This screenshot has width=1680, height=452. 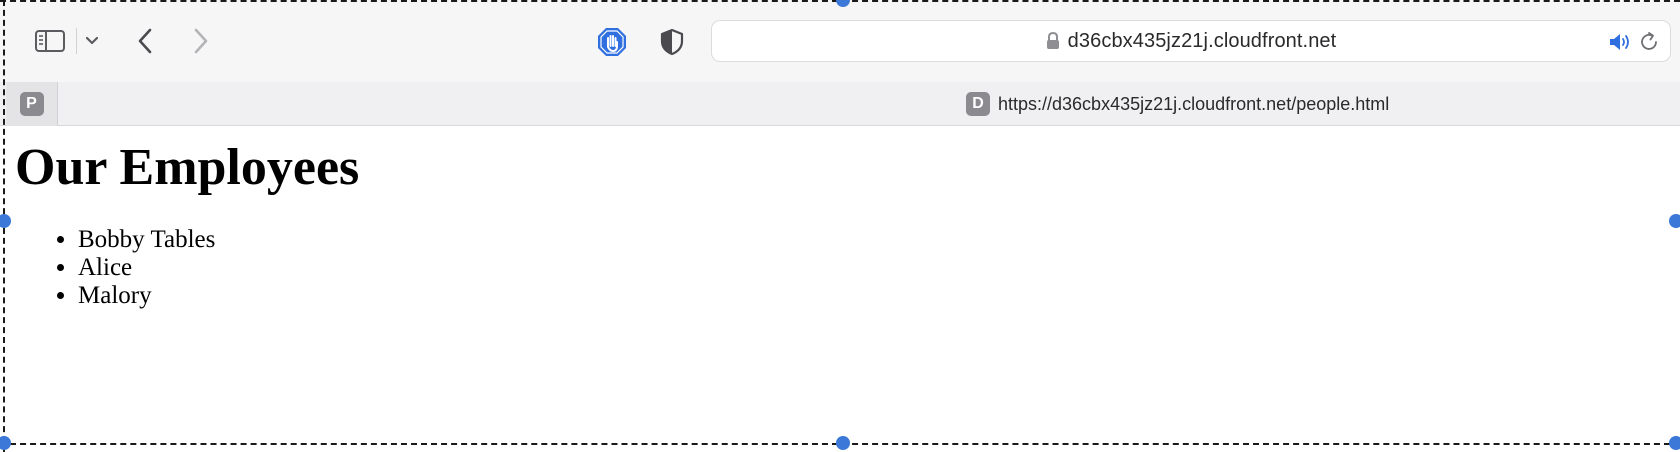 I want to click on audio-toggle-button, so click(x=1621, y=42).